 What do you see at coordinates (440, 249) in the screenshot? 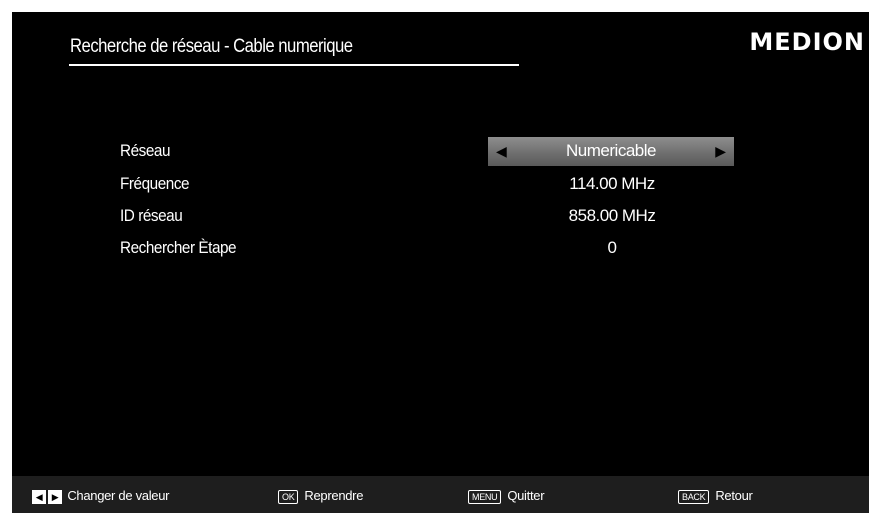
I see `setting-row-search-step: Rechercher Ètape 0` at bounding box center [440, 249].